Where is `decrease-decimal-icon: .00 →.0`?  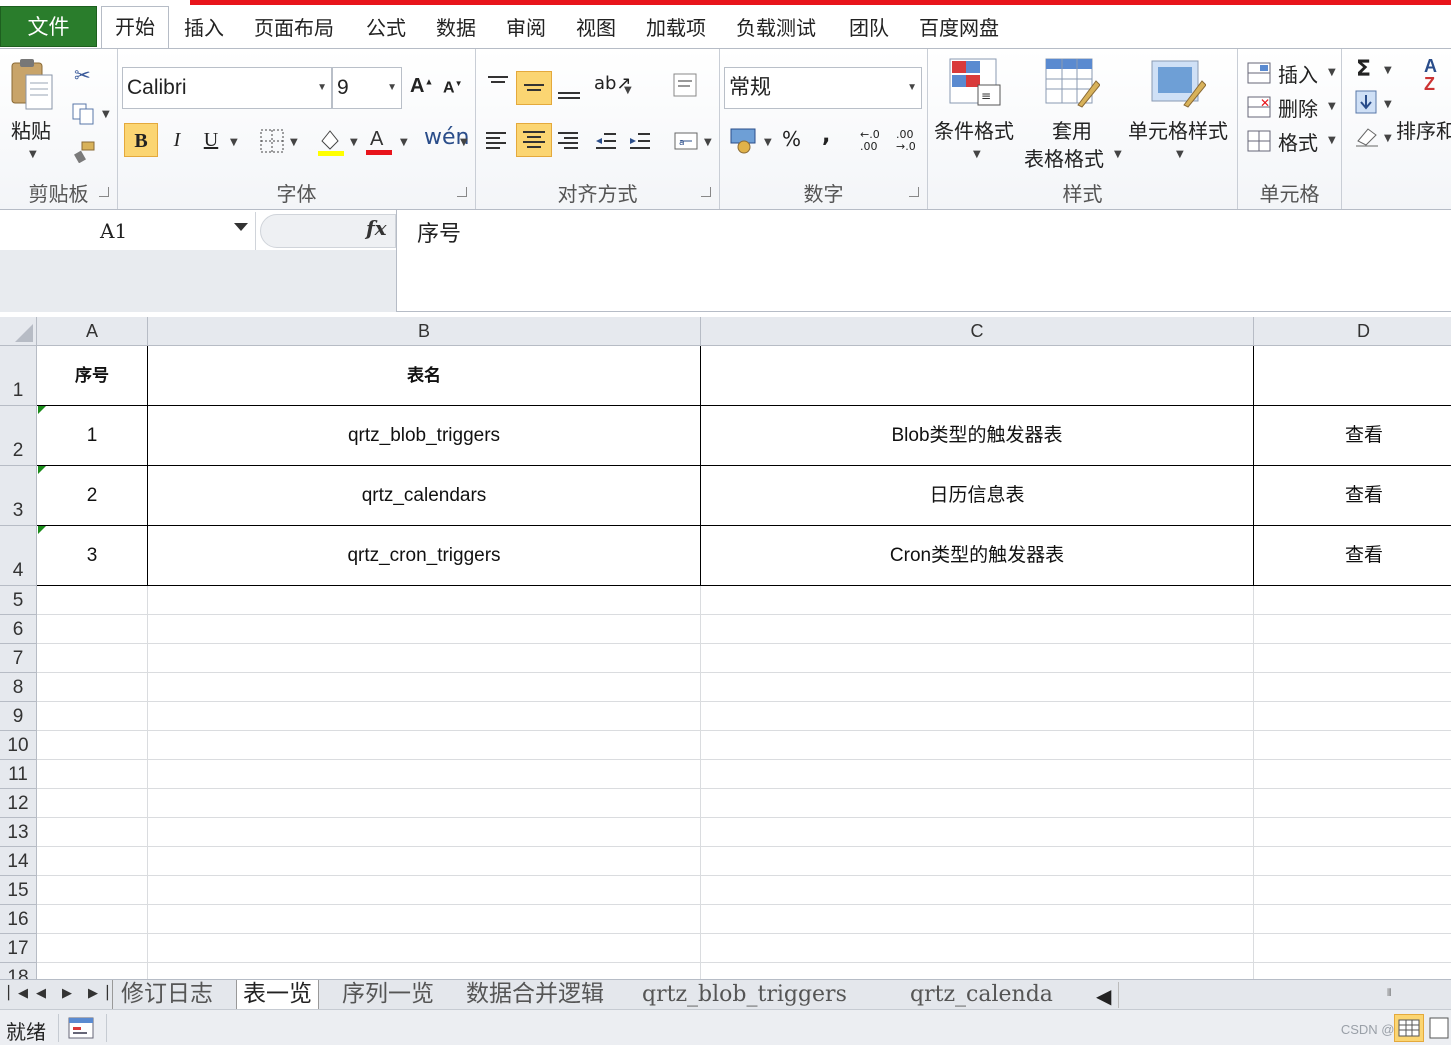 decrease-decimal-icon: .00 →.0 is located at coordinates (906, 141).